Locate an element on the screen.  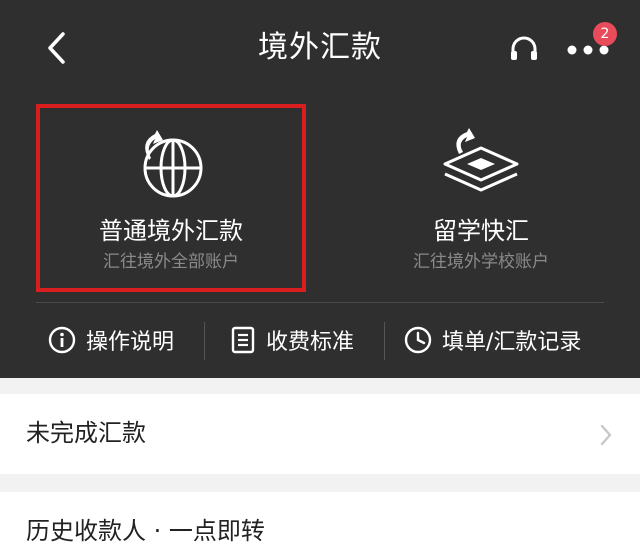
records-button: 填单/汇款记录 is located at coordinates (492, 340).